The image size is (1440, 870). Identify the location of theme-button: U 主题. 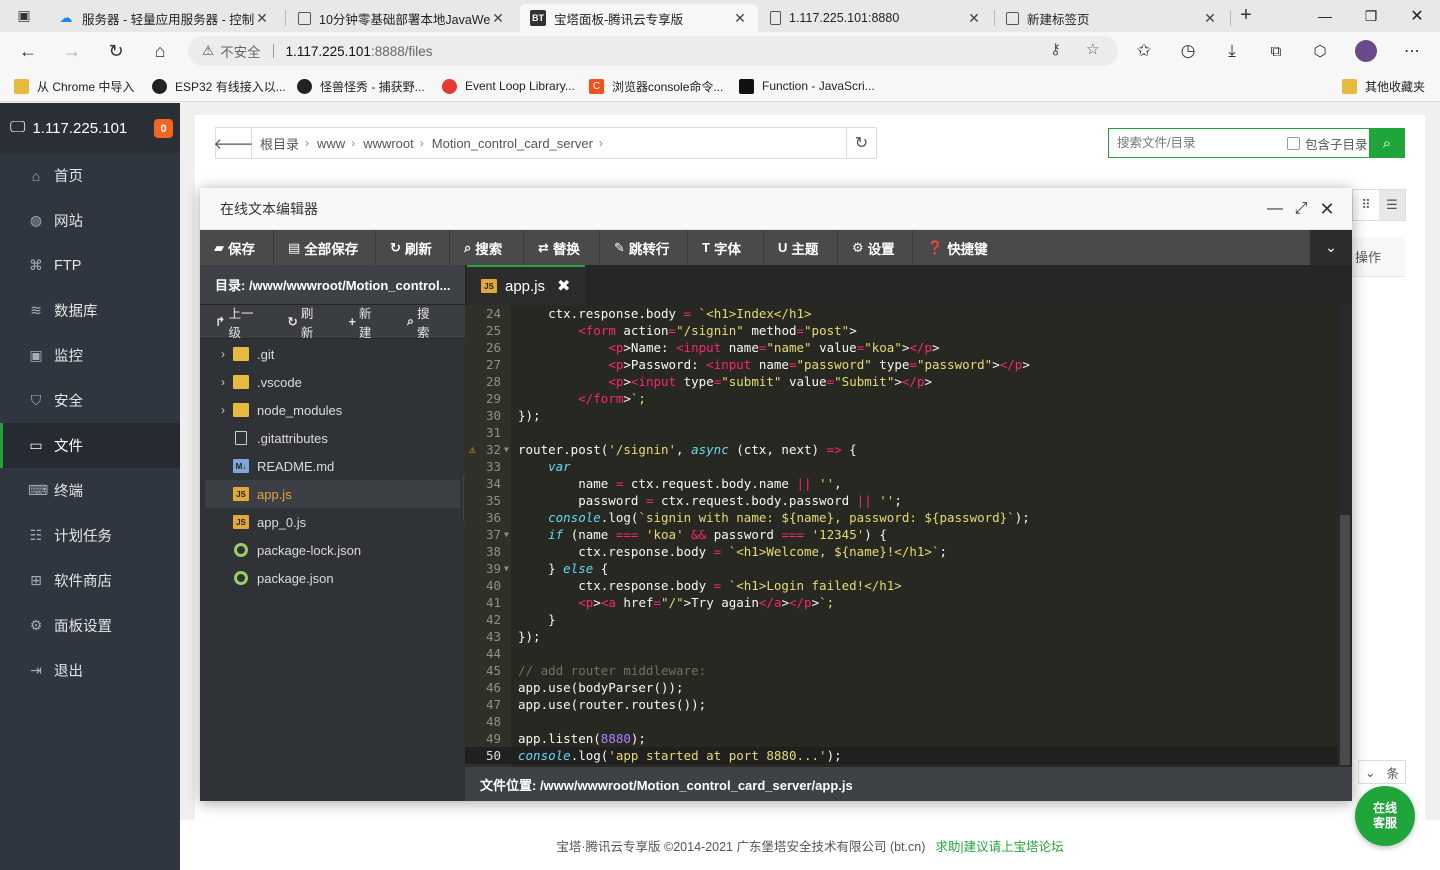
(801, 247).